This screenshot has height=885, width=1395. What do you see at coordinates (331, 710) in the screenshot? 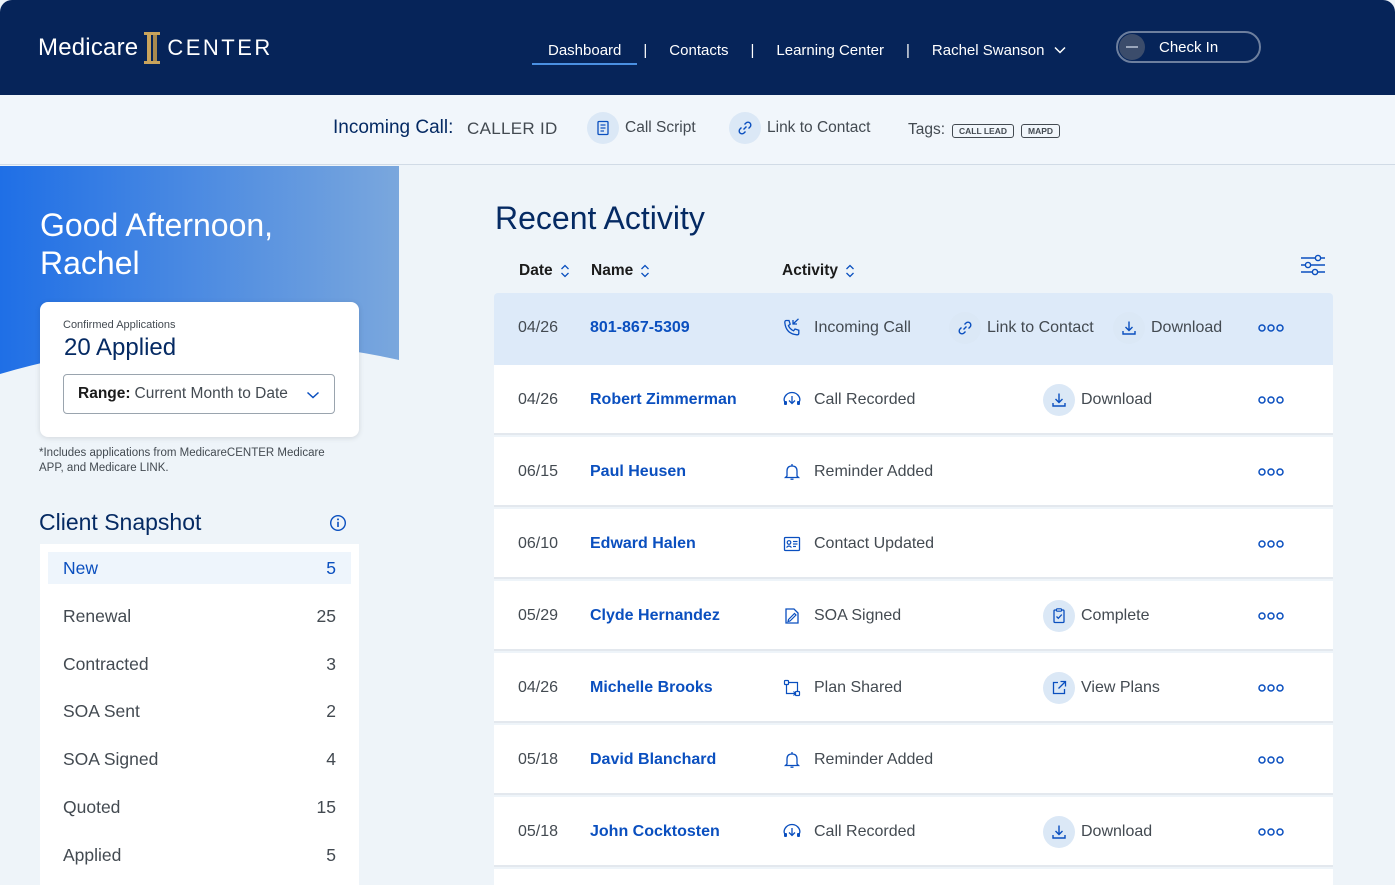
I see `snapshot-count: 2` at bounding box center [331, 710].